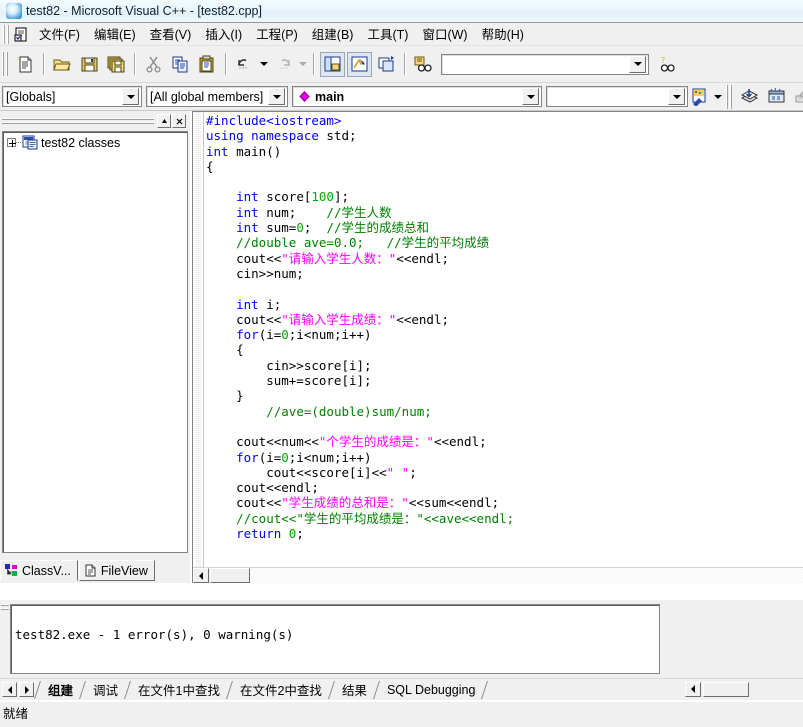  Describe the element at coordinates (62, 64) in the screenshot. I see `open-folder-icon` at that location.